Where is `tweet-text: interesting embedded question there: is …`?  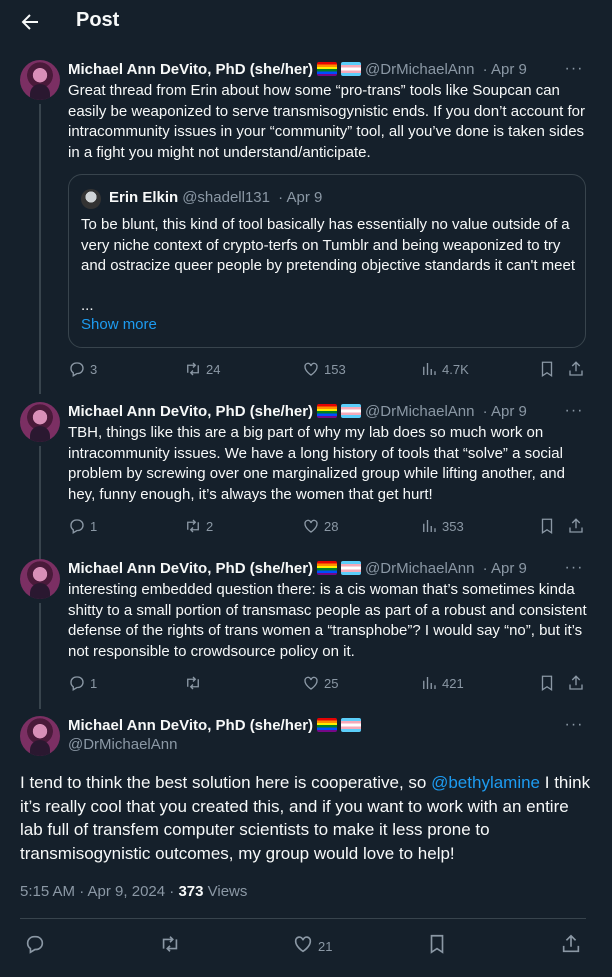
tweet-text: interesting embedded question there: is … is located at coordinates (327, 620).